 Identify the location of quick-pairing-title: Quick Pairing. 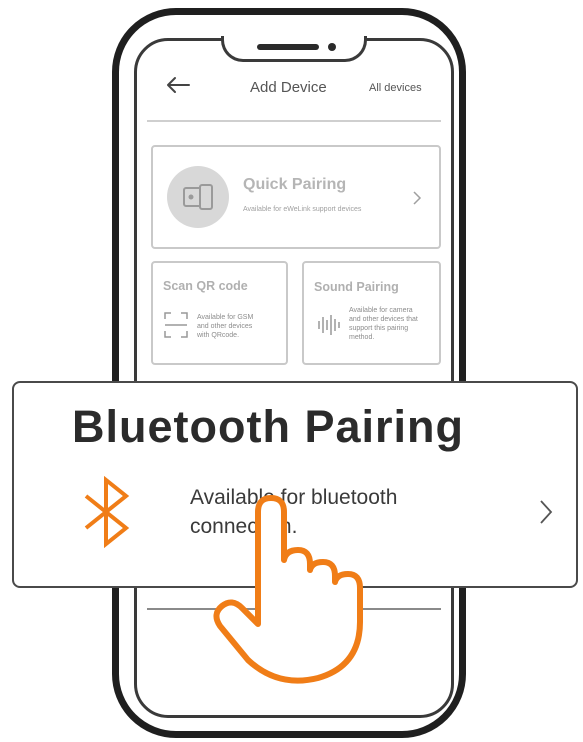
(295, 184).